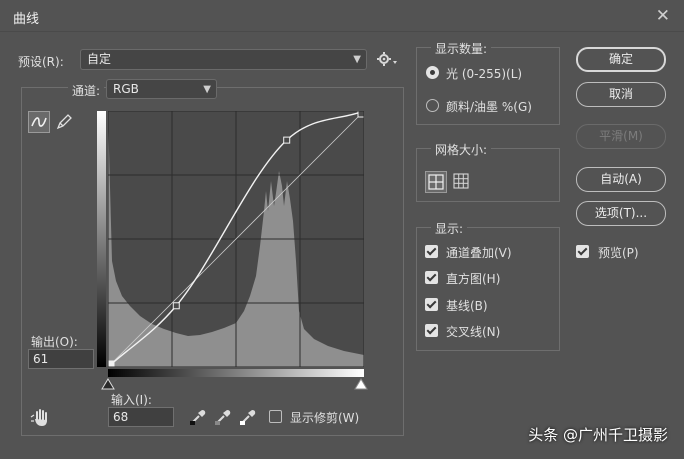 This screenshot has height=459, width=684. What do you see at coordinates (108, 384) in the screenshot?
I see `black-point-slider` at bounding box center [108, 384].